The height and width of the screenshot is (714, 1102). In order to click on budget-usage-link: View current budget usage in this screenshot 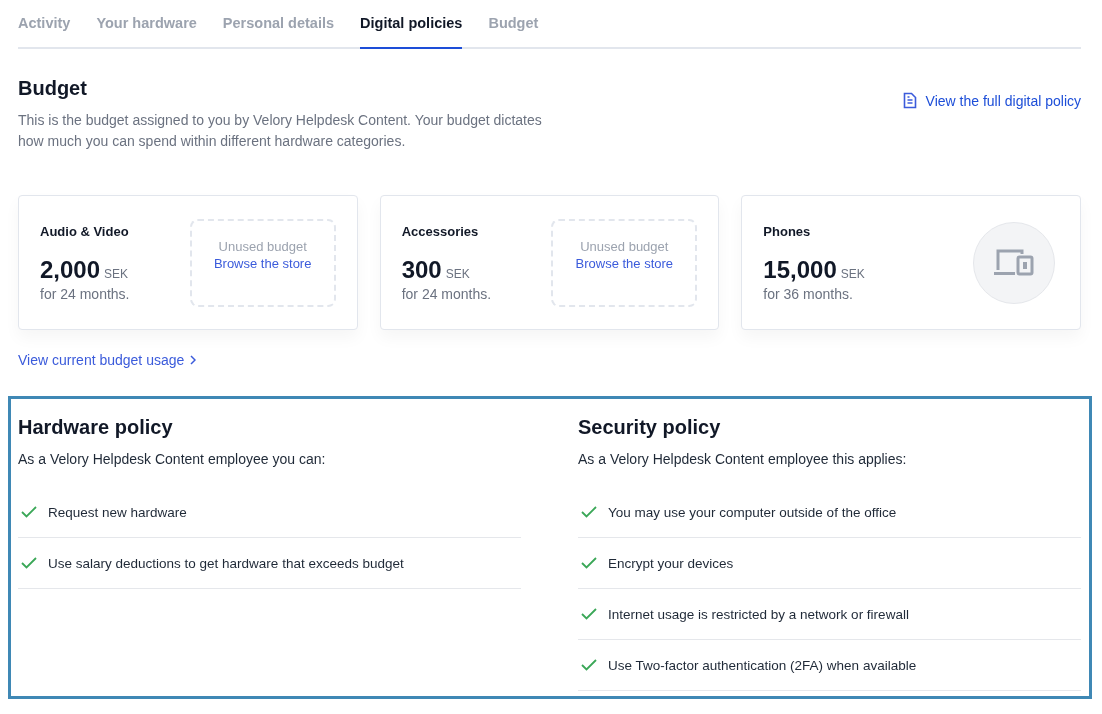, I will do `click(107, 360)`.